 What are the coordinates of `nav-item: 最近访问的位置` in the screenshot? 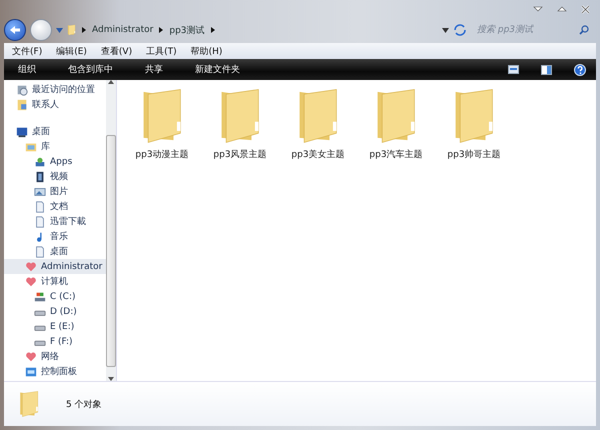 It's located at (55, 89).